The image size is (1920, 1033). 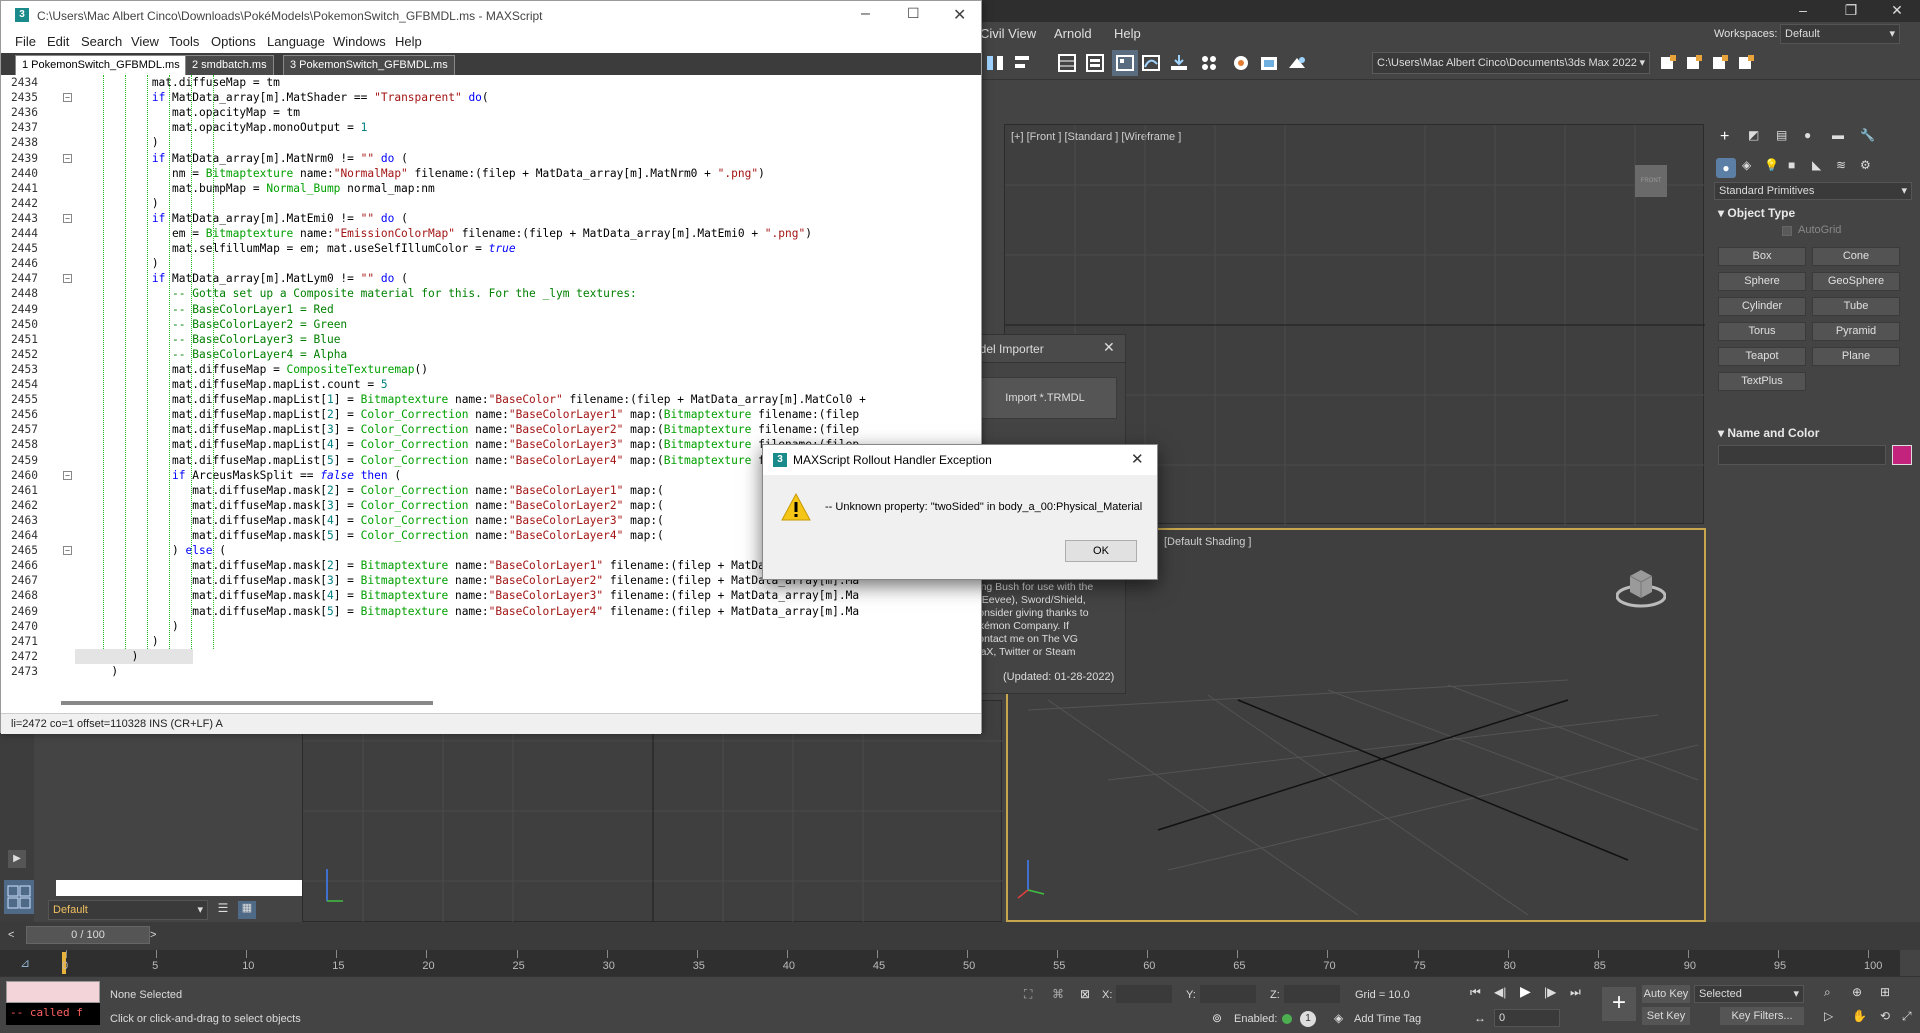 I want to click on menu-file: File, so click(x=25, y=41).